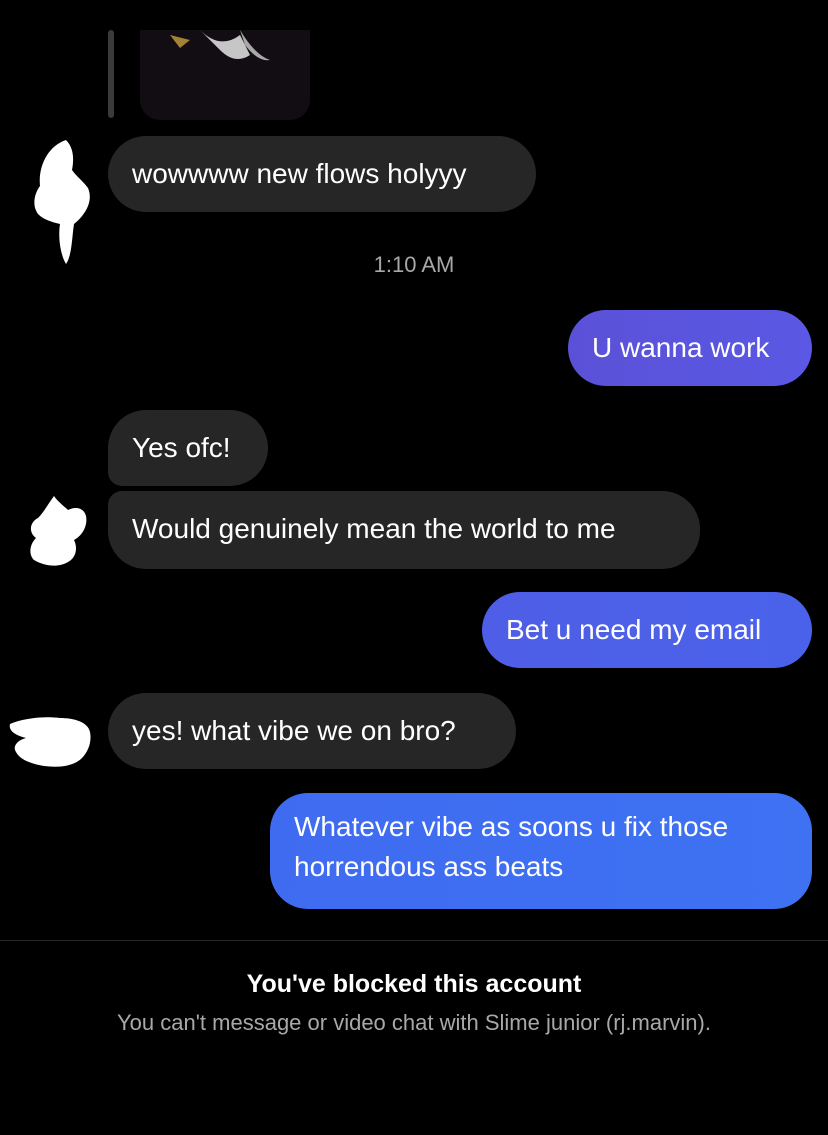  What do you see at coordinates (294, 730) in the screenshot?
I see `message-text: yes! what vibe we on bro?` at bounding box center [294, 730].